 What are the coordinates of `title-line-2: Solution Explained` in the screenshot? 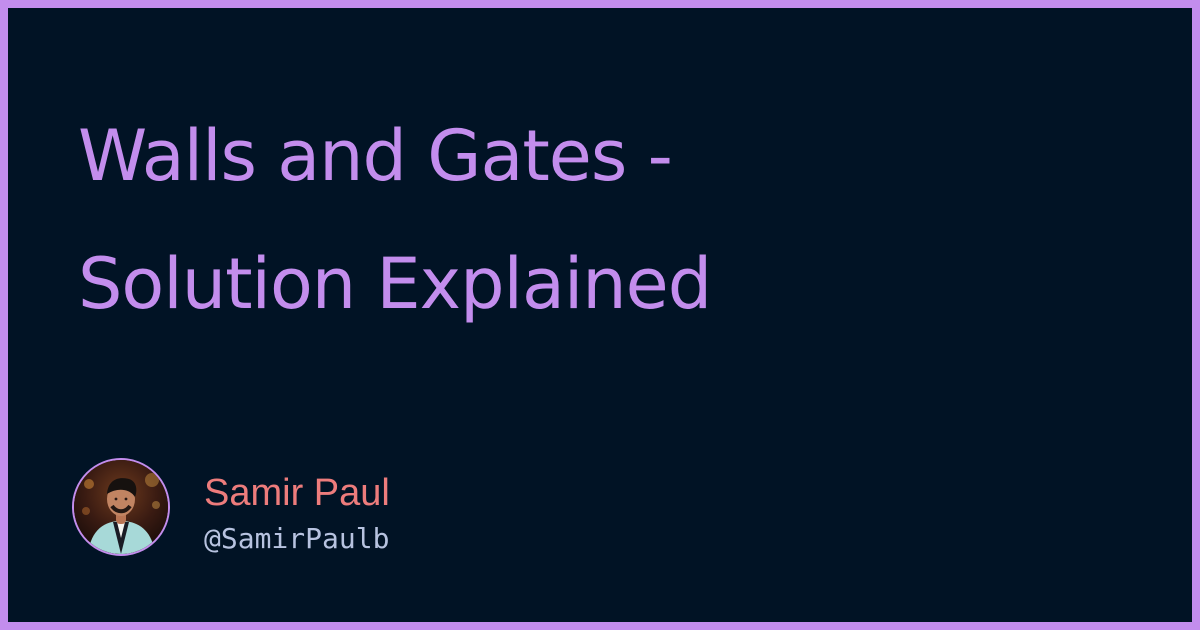 It's located at (395, 284).